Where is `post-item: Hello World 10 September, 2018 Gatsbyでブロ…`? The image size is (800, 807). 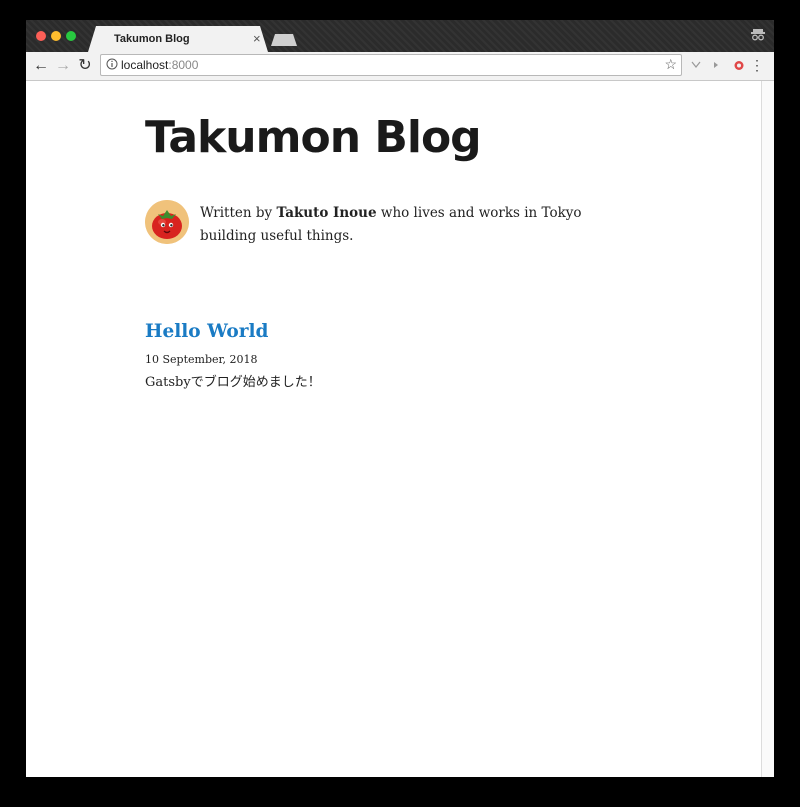
post-item: Hello World 10 September, 2018 Gatsbyでブロ… is located at coordinates (233, 355).